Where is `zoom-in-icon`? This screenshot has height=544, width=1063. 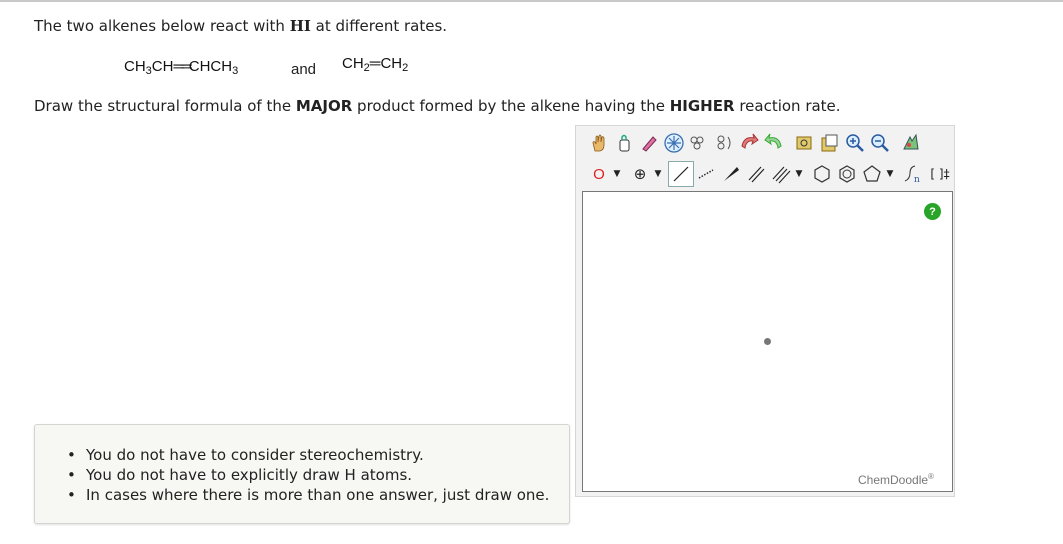
zoom-in-icon is located at coordinates (855, 143).